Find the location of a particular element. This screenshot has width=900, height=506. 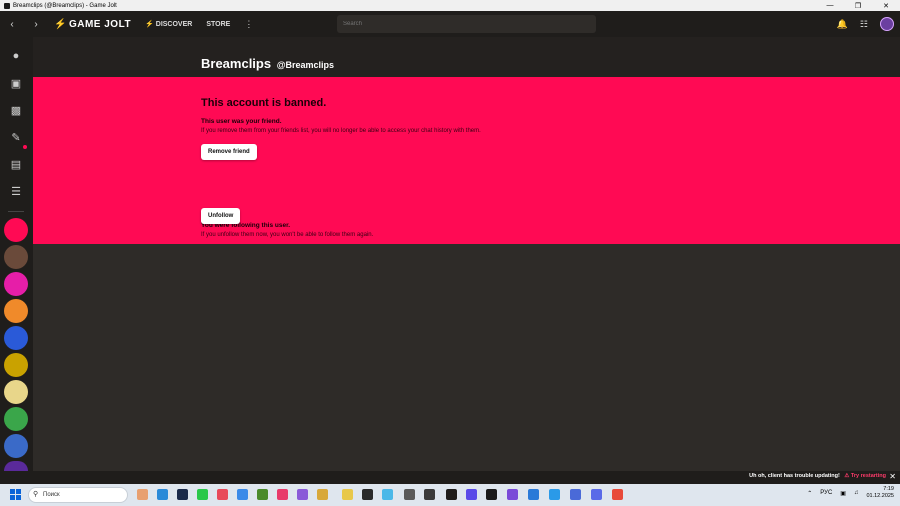

banned-title: This account is banned. is located at coordinates (264, 103).